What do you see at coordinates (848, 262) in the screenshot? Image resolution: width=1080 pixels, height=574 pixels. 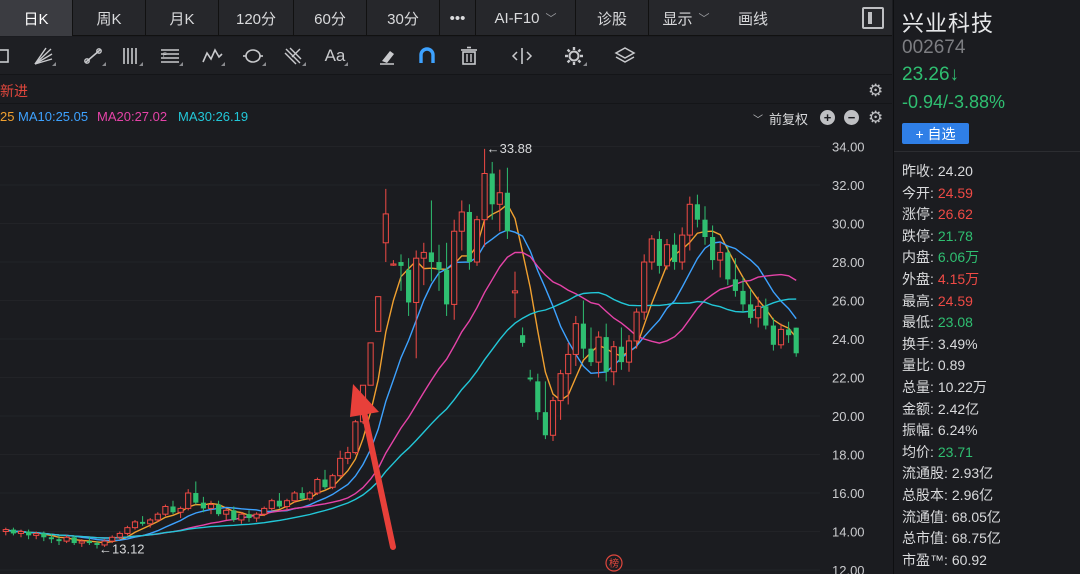 I see `y-tick-label: 28.00` at bounding box center [848, 262].